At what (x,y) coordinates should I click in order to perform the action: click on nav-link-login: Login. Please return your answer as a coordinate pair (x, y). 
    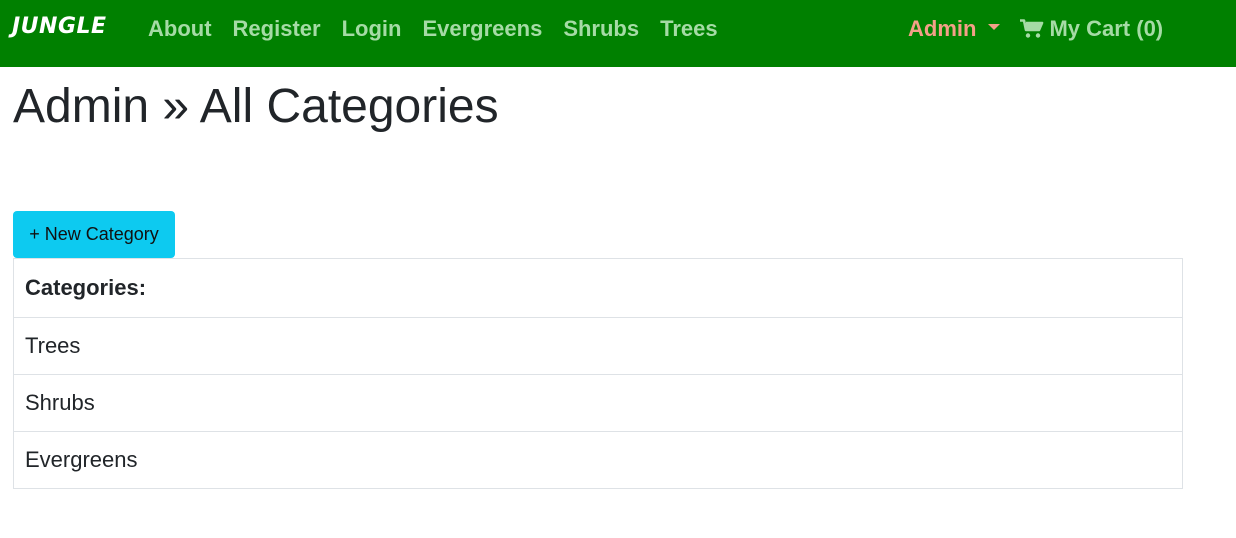
    Looking at the image, I should click on (372, 29).